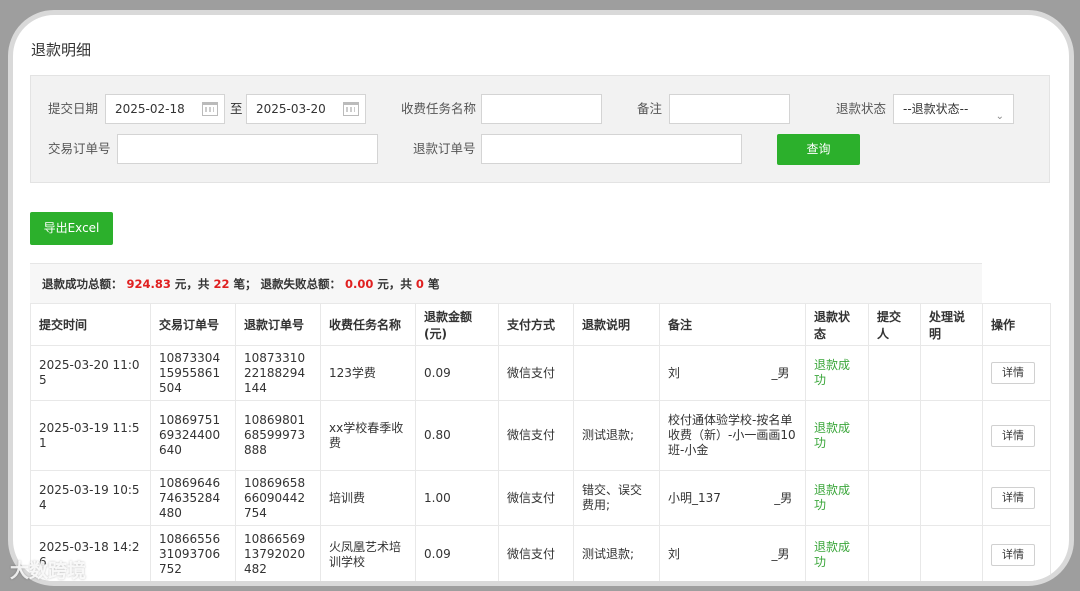 The height and width of the screenshot is (591, 1080). I want to click on success-total-amount: 924.83, so click(148, 284).